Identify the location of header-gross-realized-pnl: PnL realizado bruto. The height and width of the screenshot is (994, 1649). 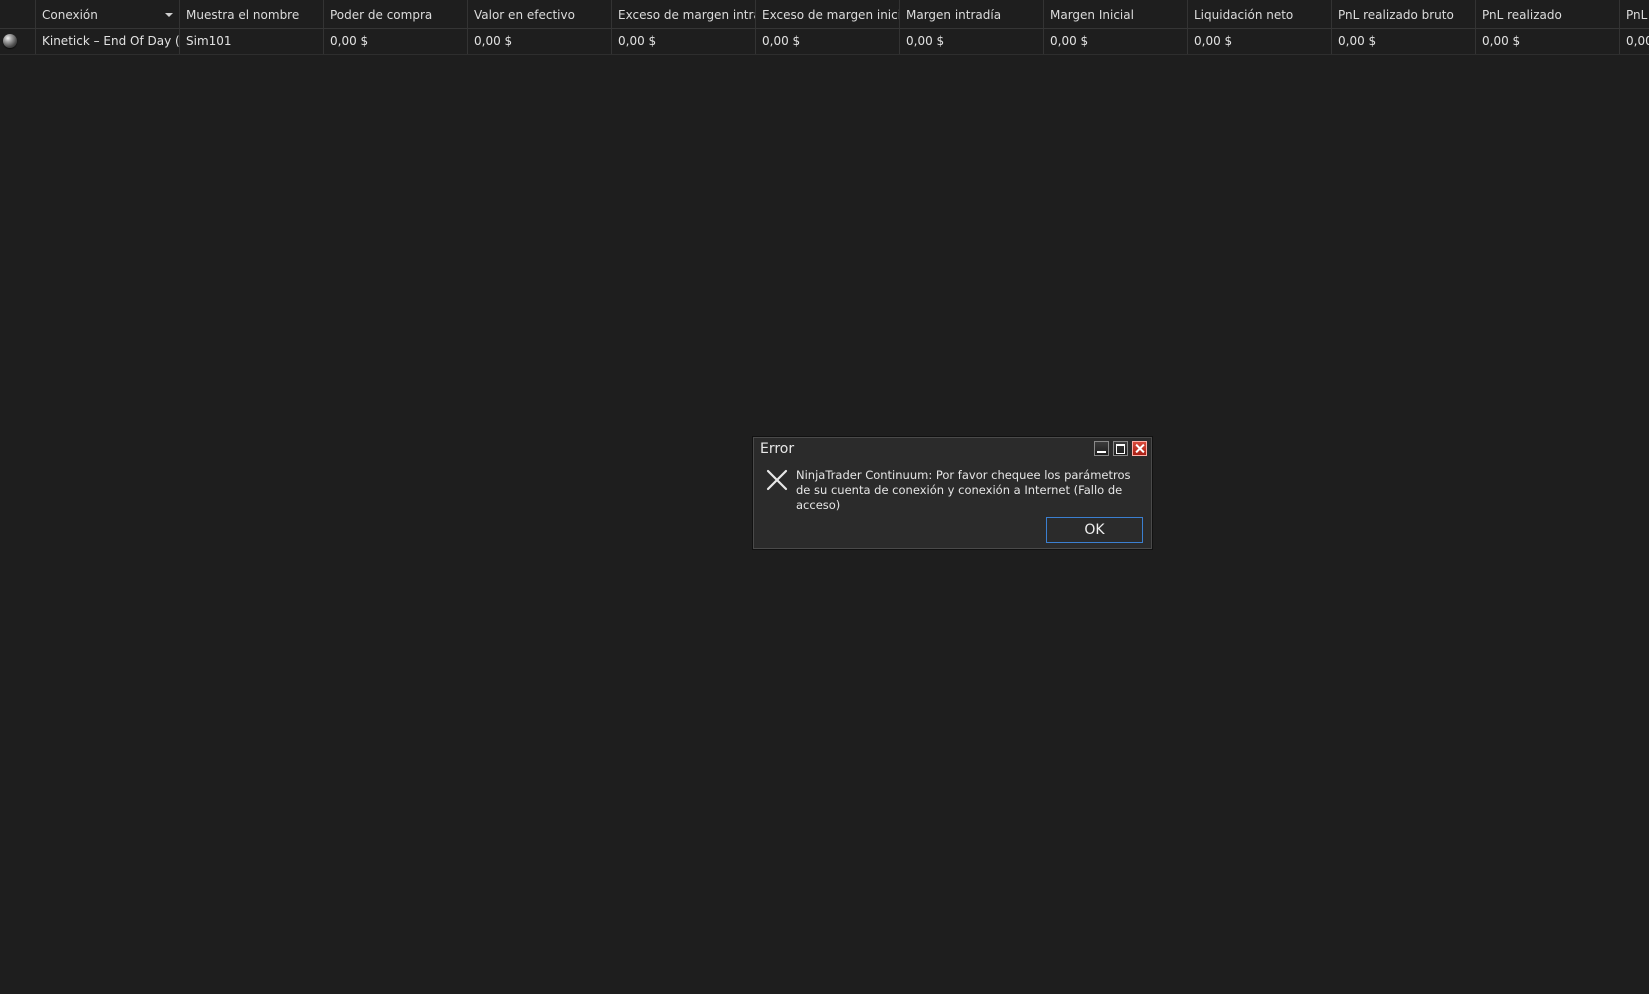
(1404, 14).